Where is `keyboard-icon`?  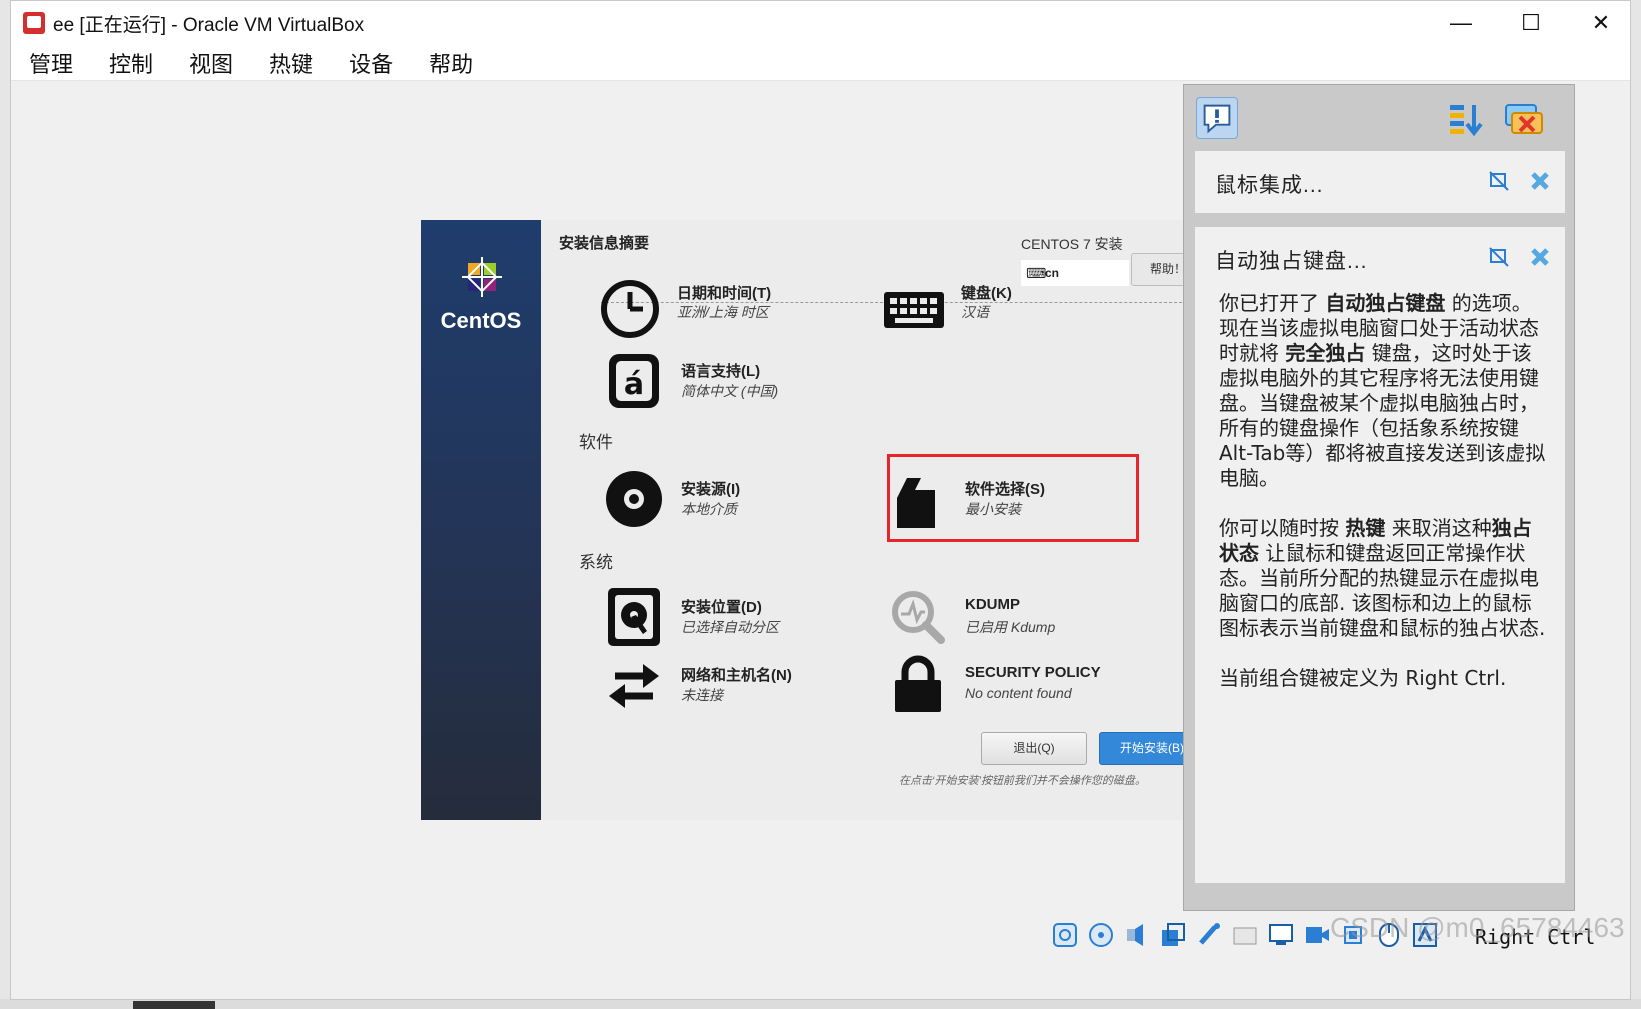
keyboard-icon is located at coordinates (914, 310).